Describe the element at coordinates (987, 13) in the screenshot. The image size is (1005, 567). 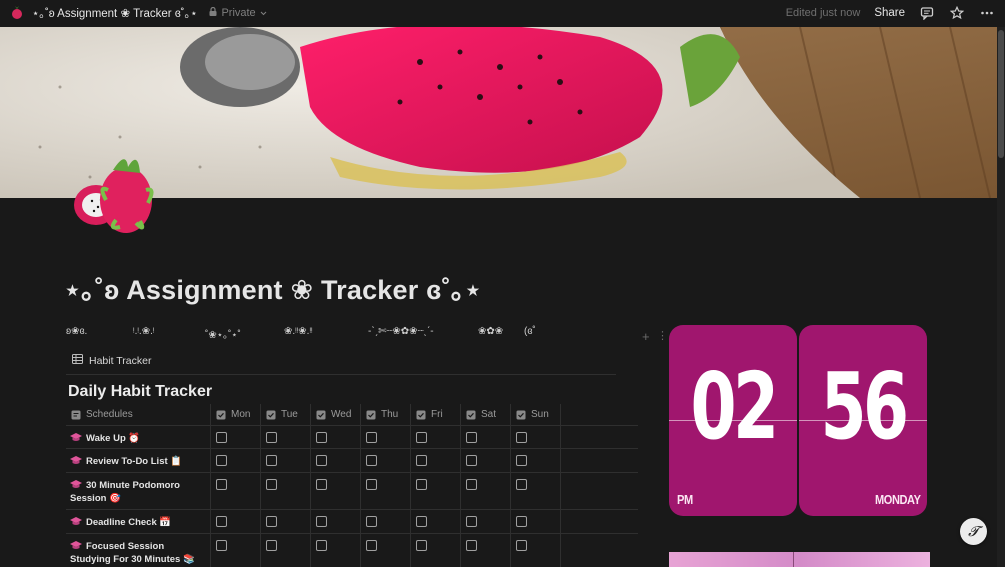
I see `more-icon` at that location.